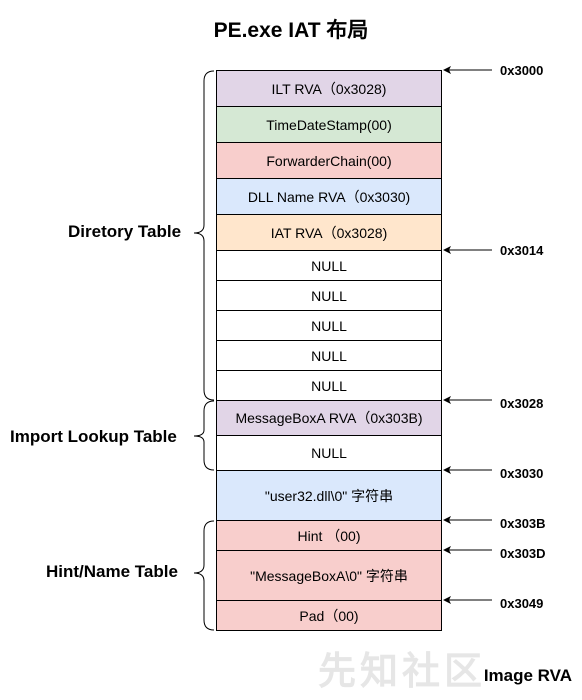  I want to click on brace-import-lookup-table, so click(204, 435).